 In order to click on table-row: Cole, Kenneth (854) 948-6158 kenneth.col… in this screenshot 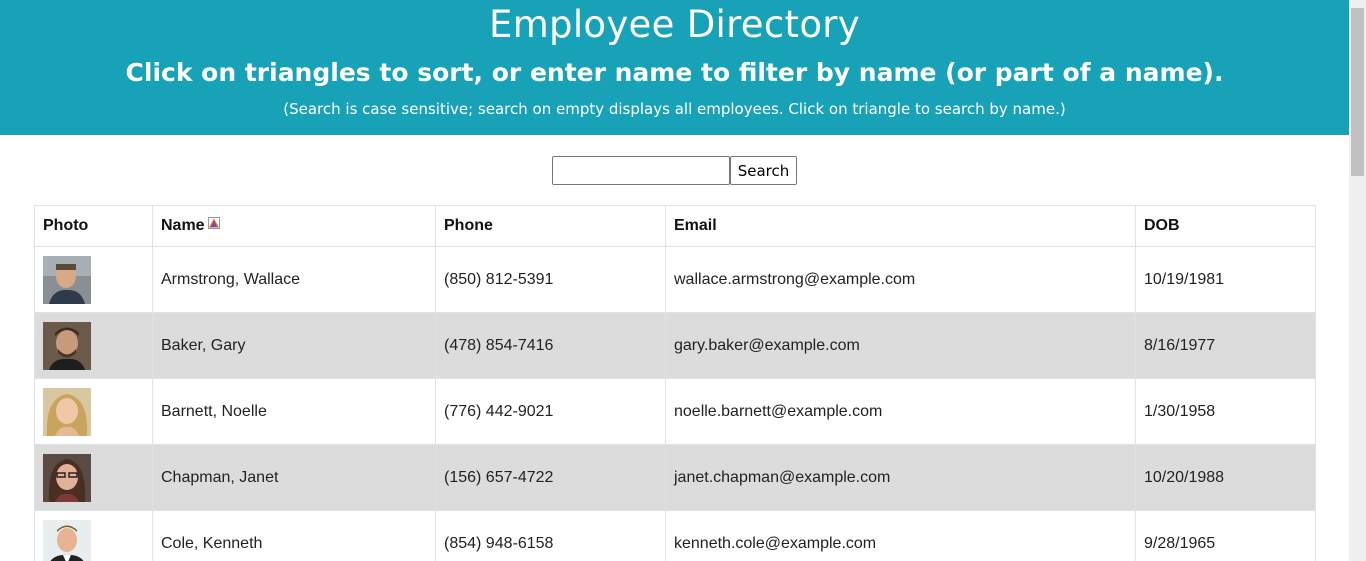, I will do `click(675, 535)`.